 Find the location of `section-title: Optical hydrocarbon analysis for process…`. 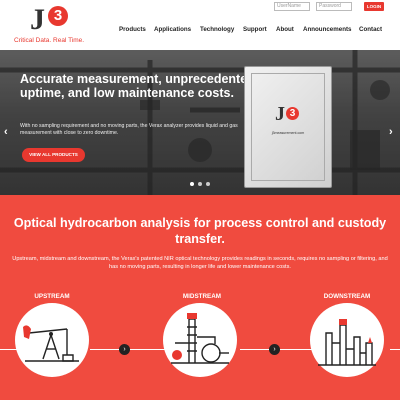

section-title: Optical hydrocarbon analysis for process… is located at coordinates (200, 231).